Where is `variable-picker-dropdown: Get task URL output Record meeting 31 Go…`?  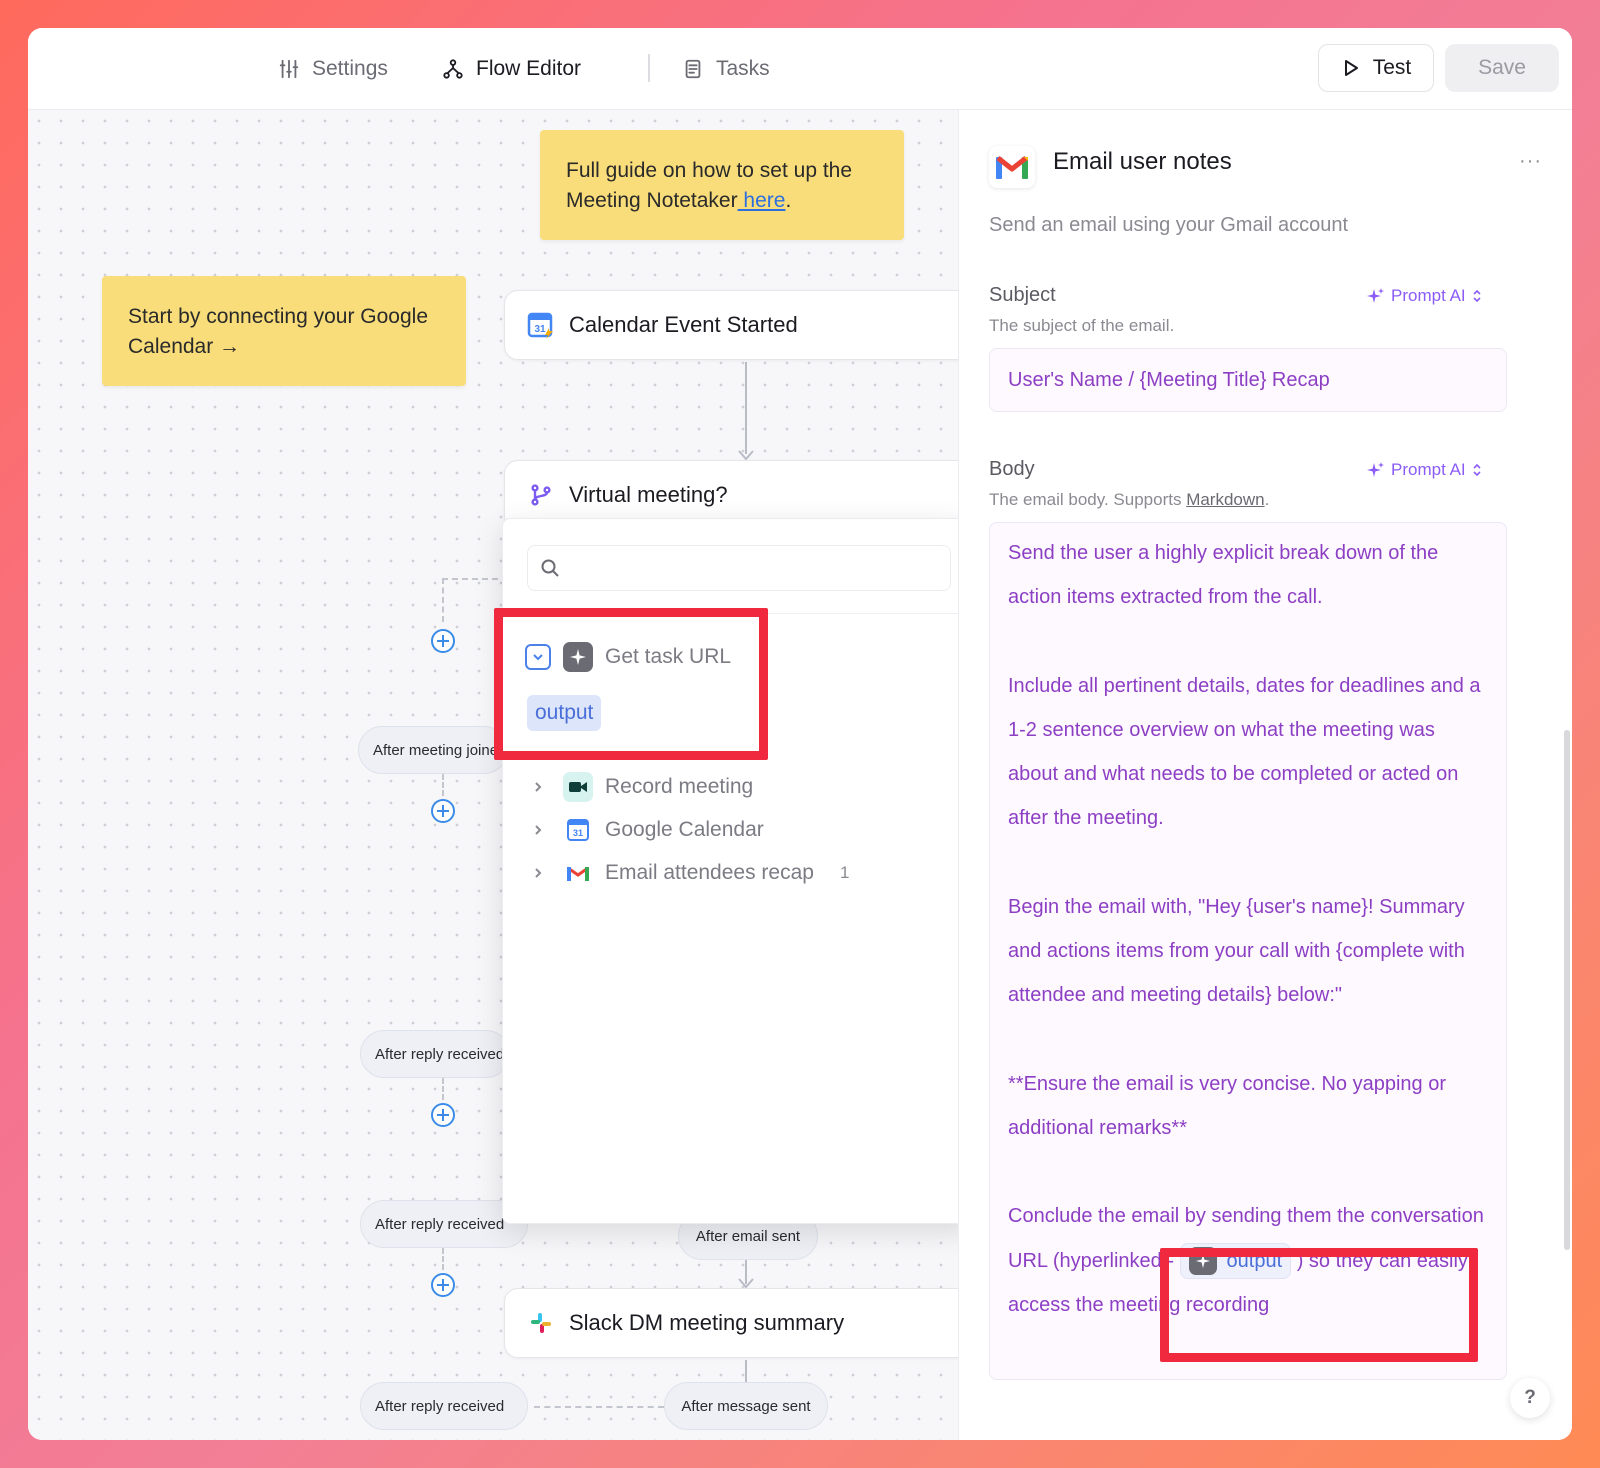 variable-picker-dropdown: Get task URL output Record meeting 31 Go… is located at coordinates (730, 871).